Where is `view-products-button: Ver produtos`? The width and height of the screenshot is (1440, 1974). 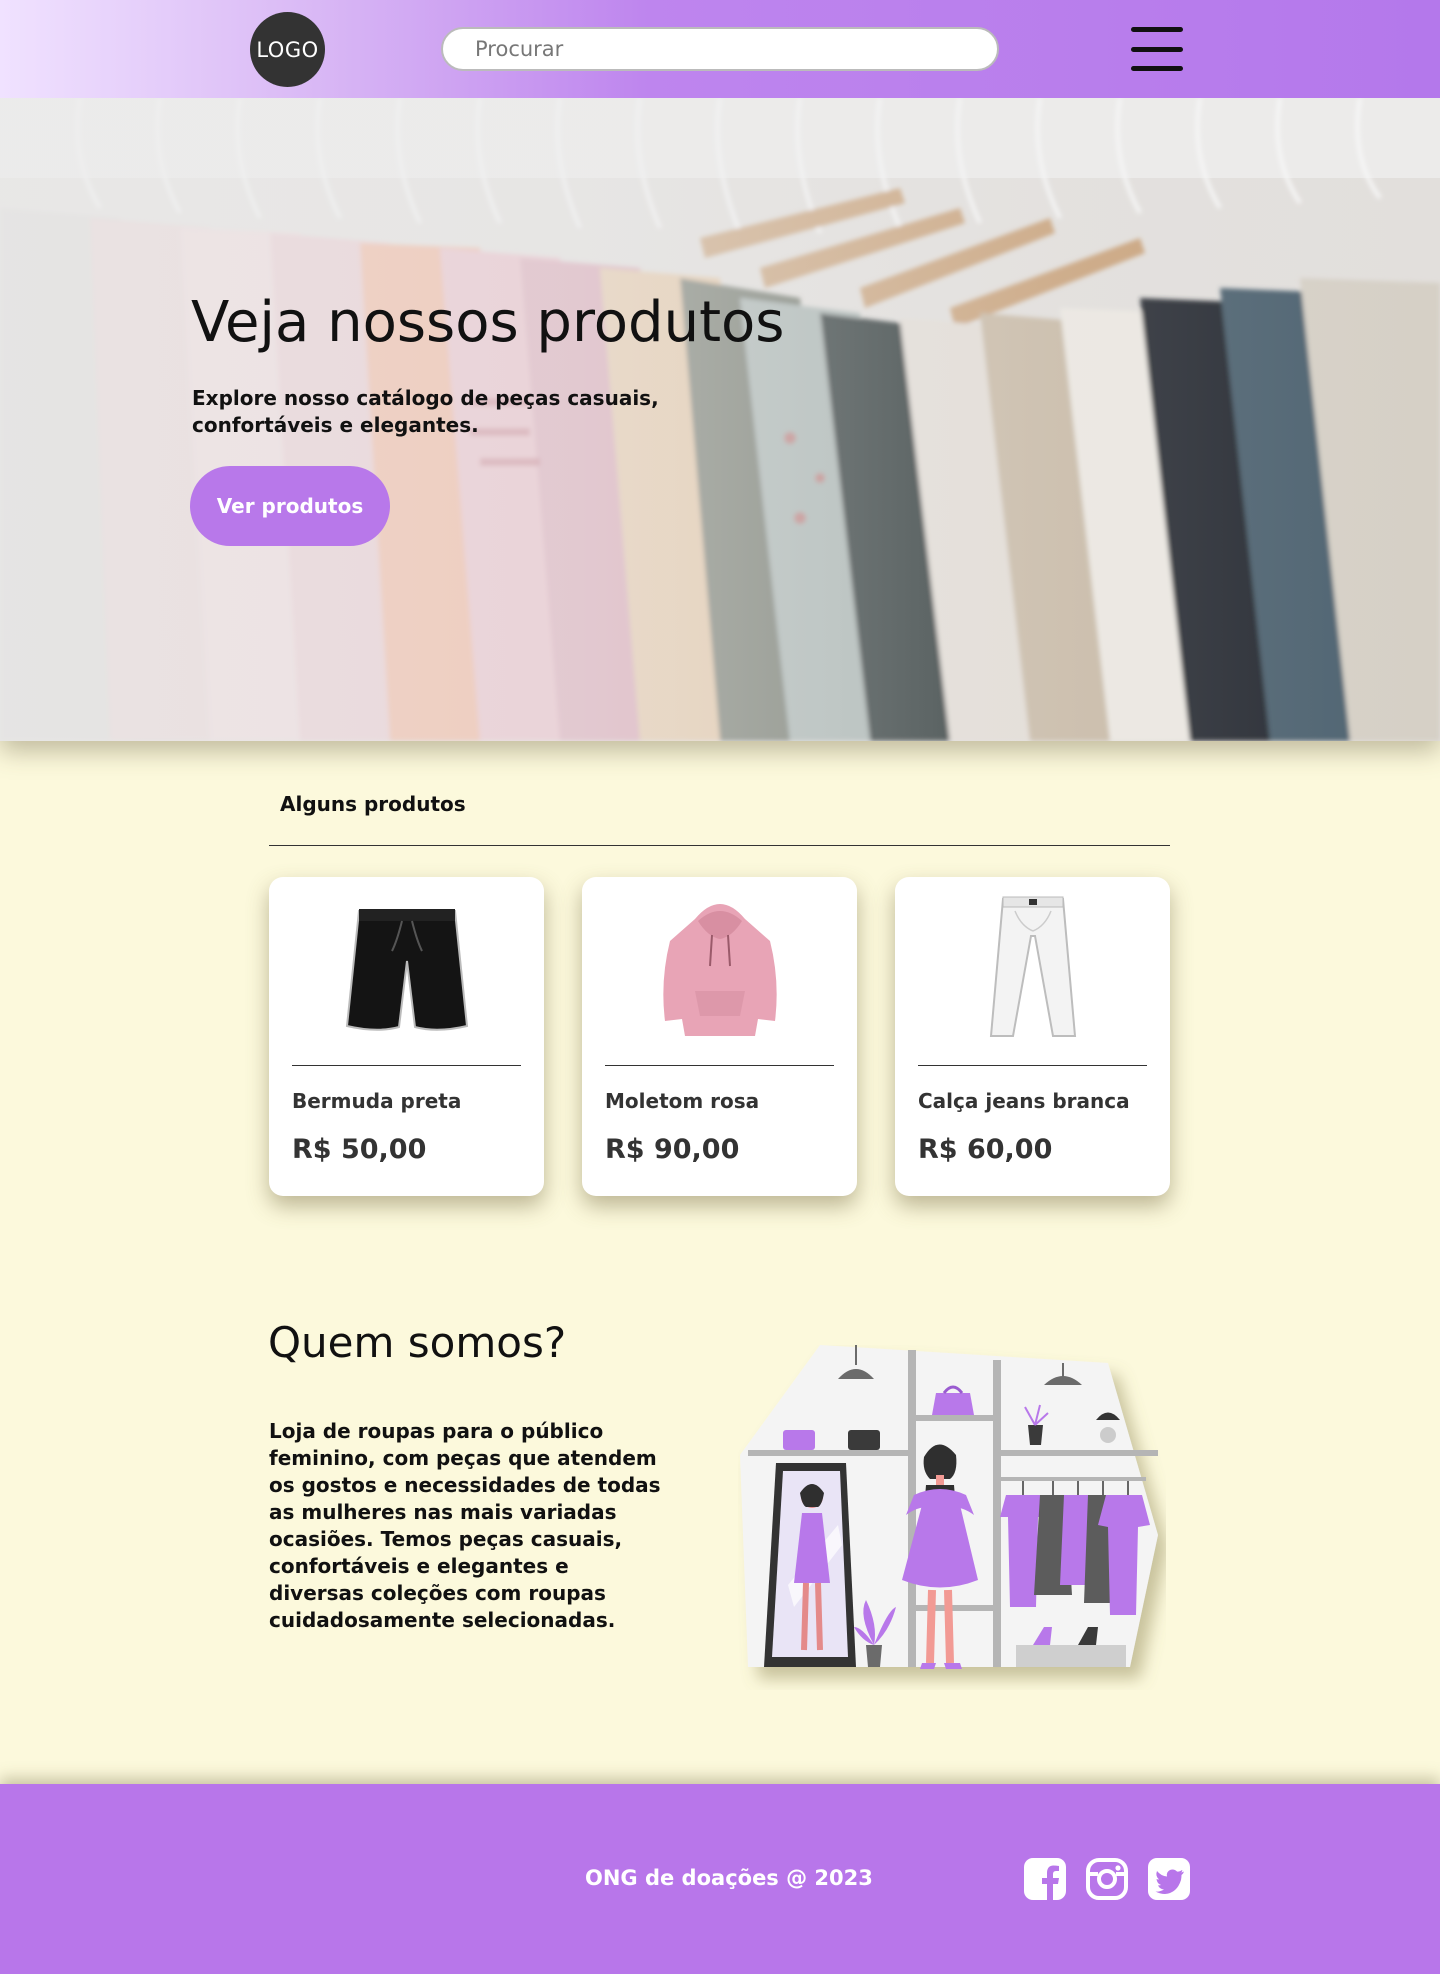 view-products-button: Ver produtos is located at coordinates (290, 506).